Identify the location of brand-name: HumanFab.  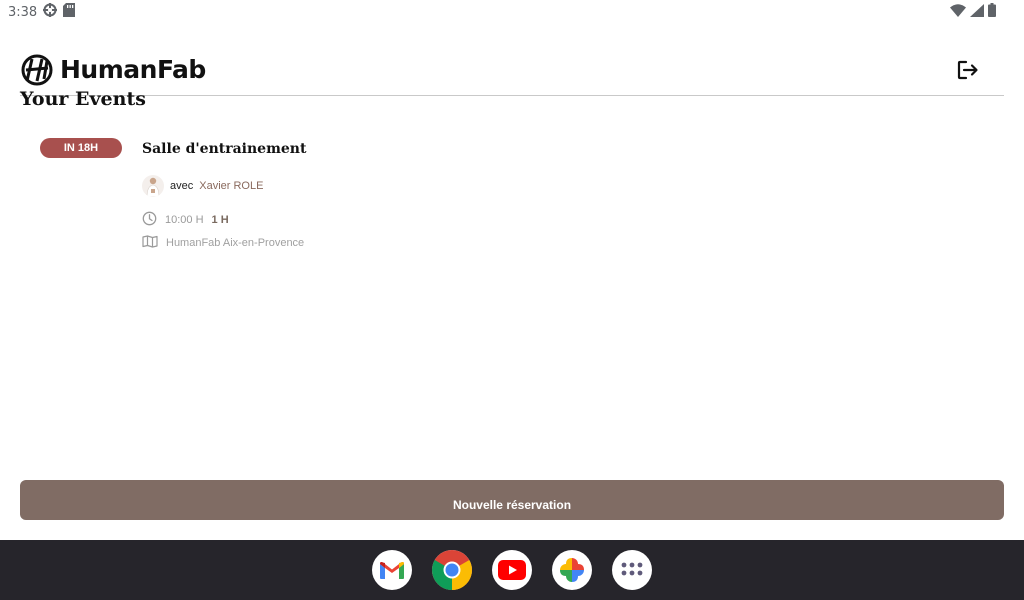
(133, 69).